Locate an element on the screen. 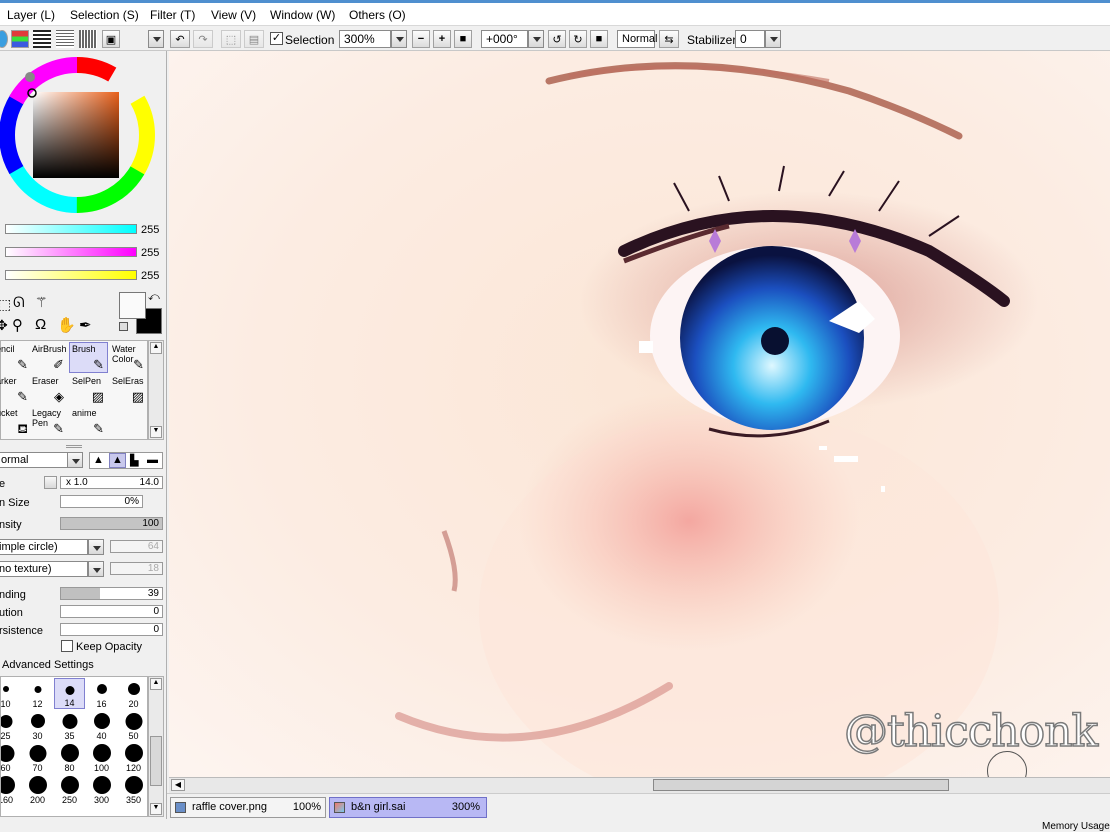 The height and width of the screenshot is (832, 1110). yellow-slider is located at coordinates (71, 275).